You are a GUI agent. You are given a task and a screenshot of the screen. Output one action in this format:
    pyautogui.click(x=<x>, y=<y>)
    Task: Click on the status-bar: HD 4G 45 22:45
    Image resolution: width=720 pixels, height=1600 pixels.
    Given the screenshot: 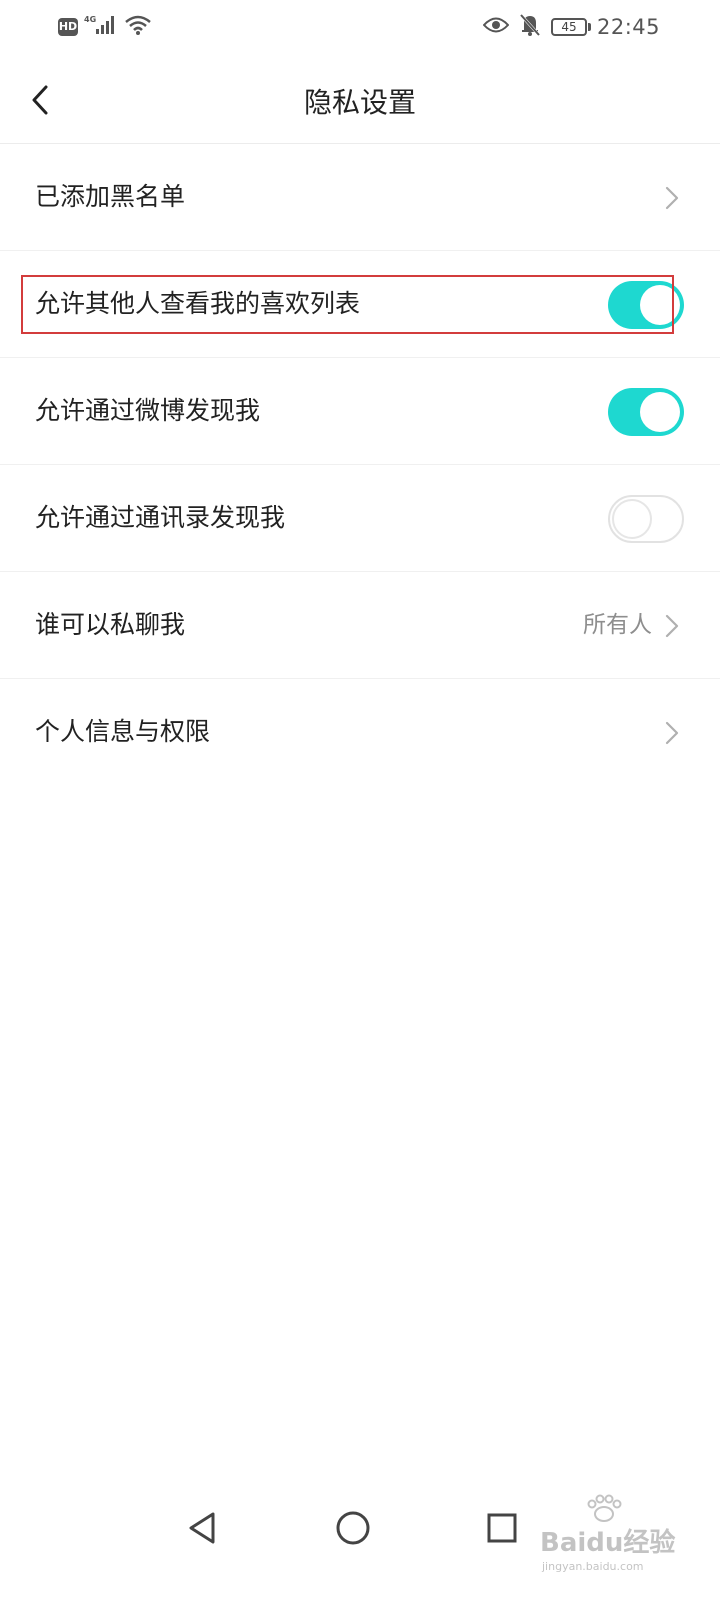 What is the action you would take?
    pyautogui.click(x=360, y=28)
    